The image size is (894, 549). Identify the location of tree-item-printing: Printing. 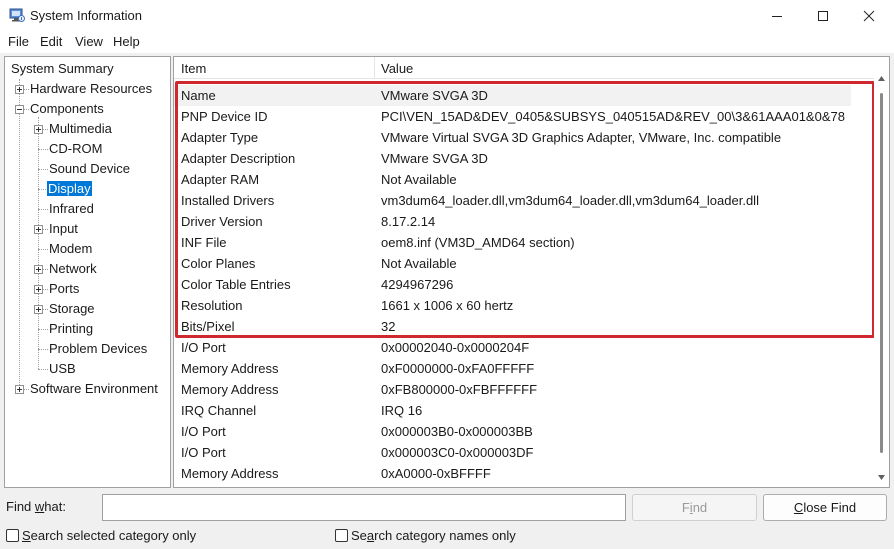
(71, 329).